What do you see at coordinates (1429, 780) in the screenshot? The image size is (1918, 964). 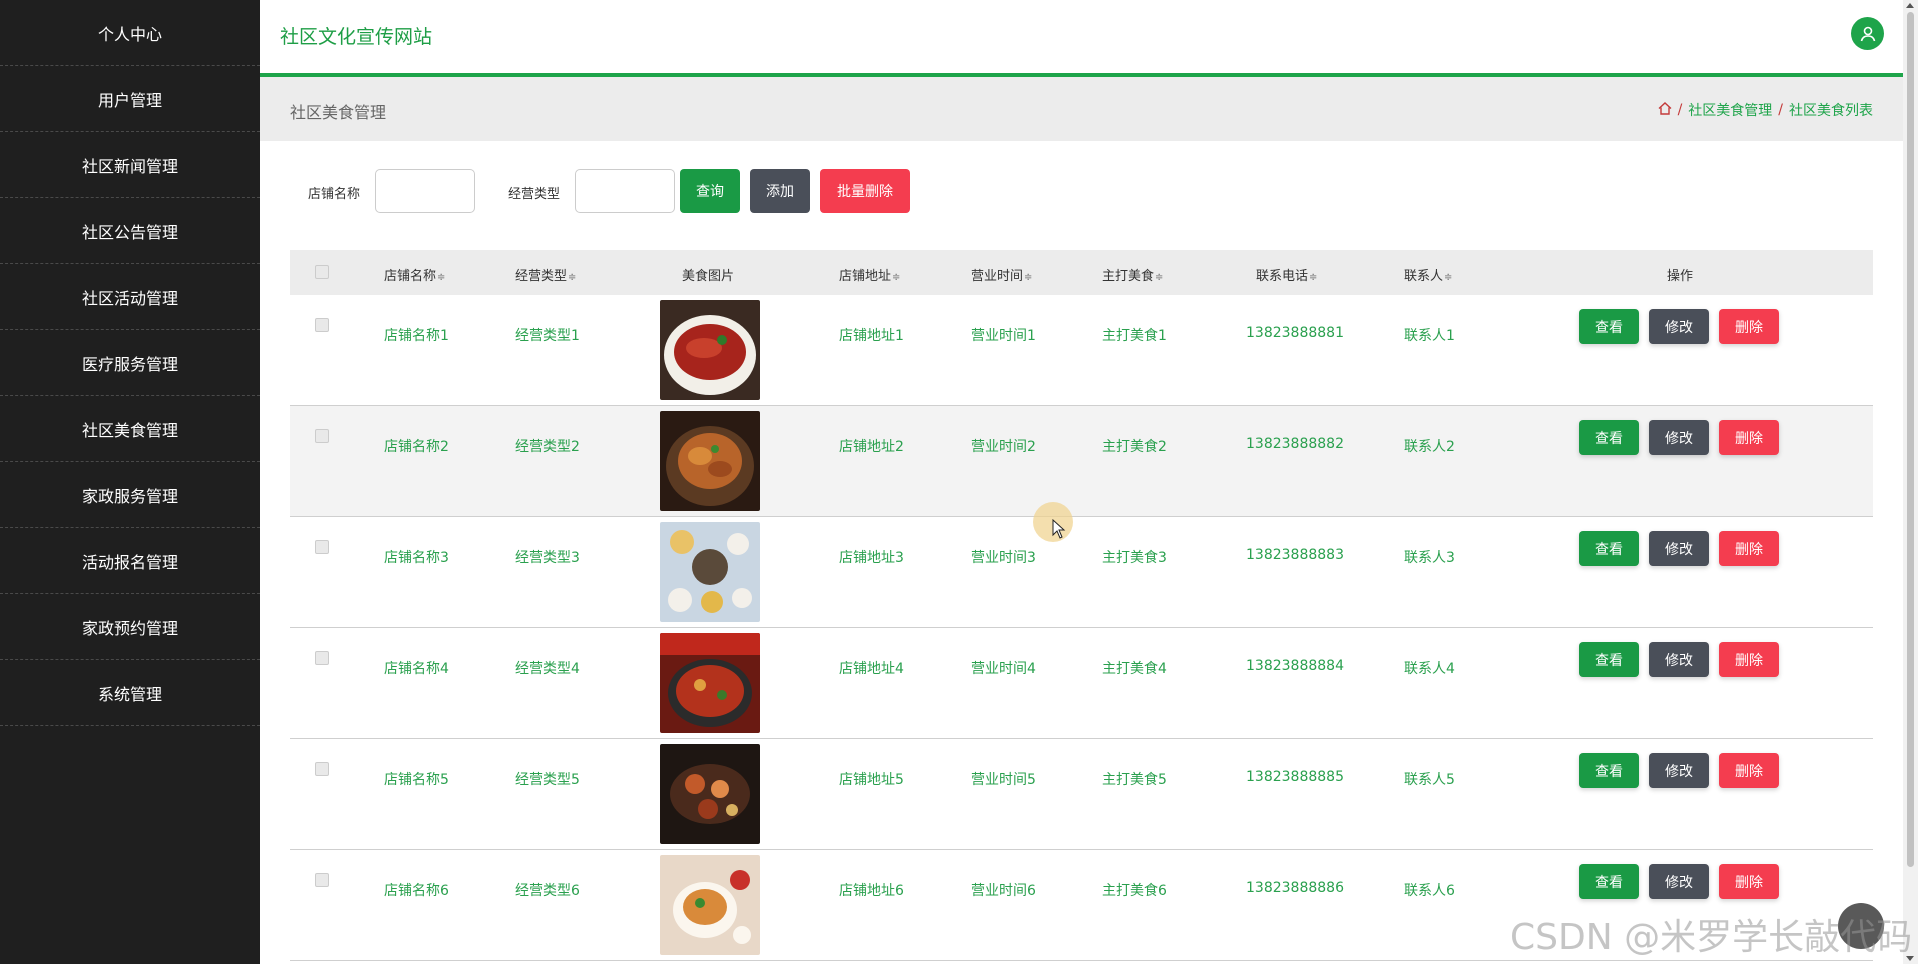 I see `cell-contact: 联系人5` at bounding box center [1429, 780].